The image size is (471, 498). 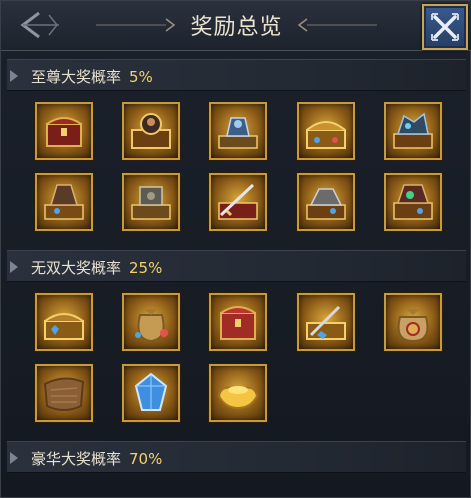 What do you see at coordinates (236, 266) in the screenshot?
I see `section-unmatched: 无双大奖概率 25%` at bounding box center [236, 266].